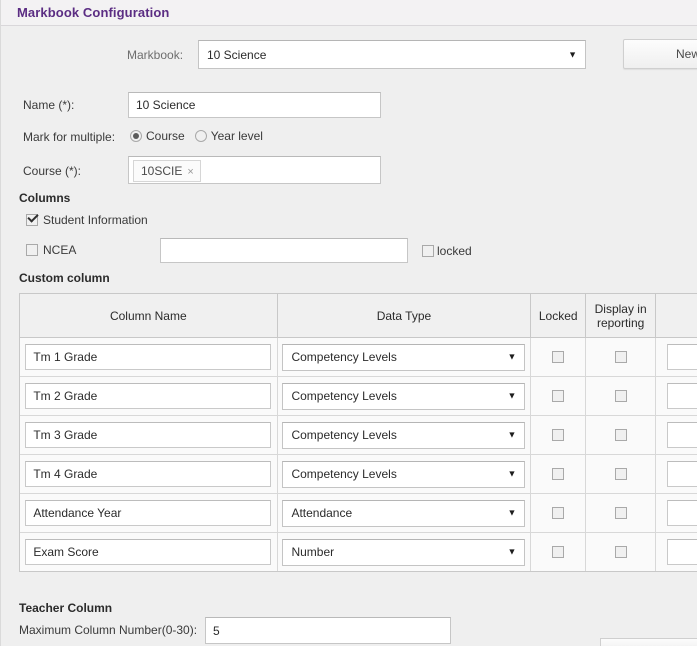 The width and height of the screenshot is (697, 646). What do you see at coordinates (162, 171) in the screenshot?
I see `course-chip-label: 10SCIE` at bounding box center [162, 171].